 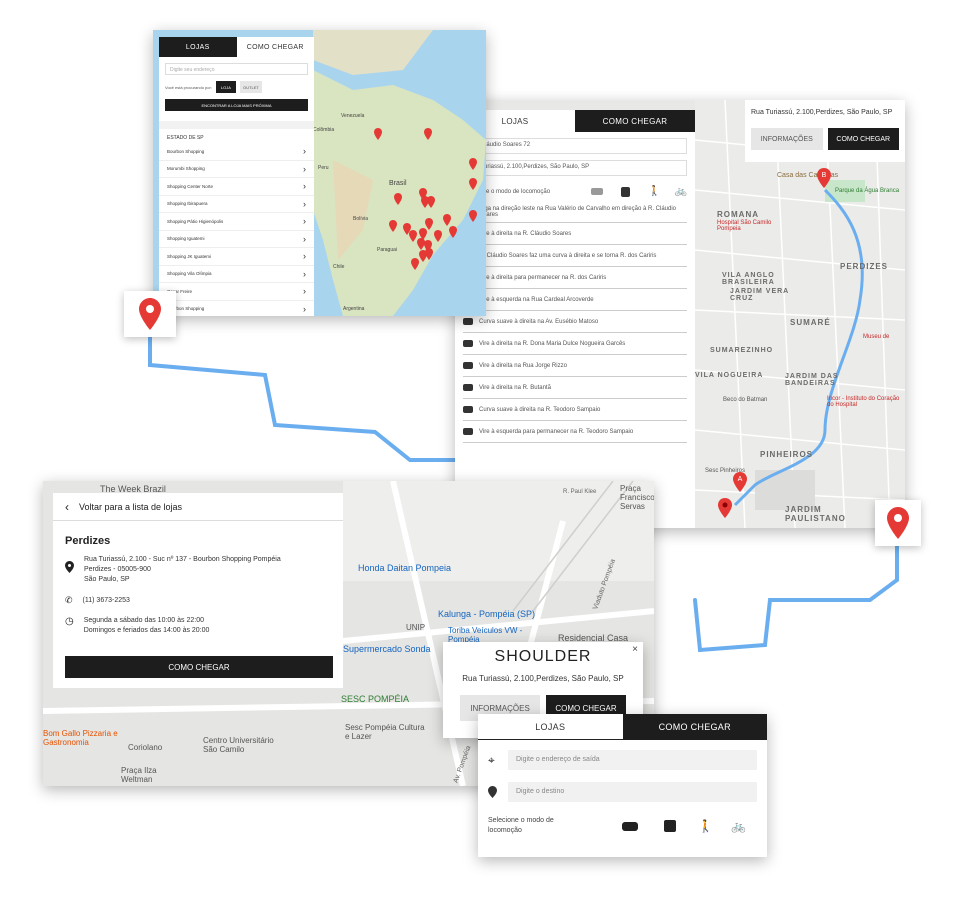 What do you see at coordinates (387, 649) in the screenshot?
I see `map-label: Supermercado Sonda` at bounding box center [387, 649].